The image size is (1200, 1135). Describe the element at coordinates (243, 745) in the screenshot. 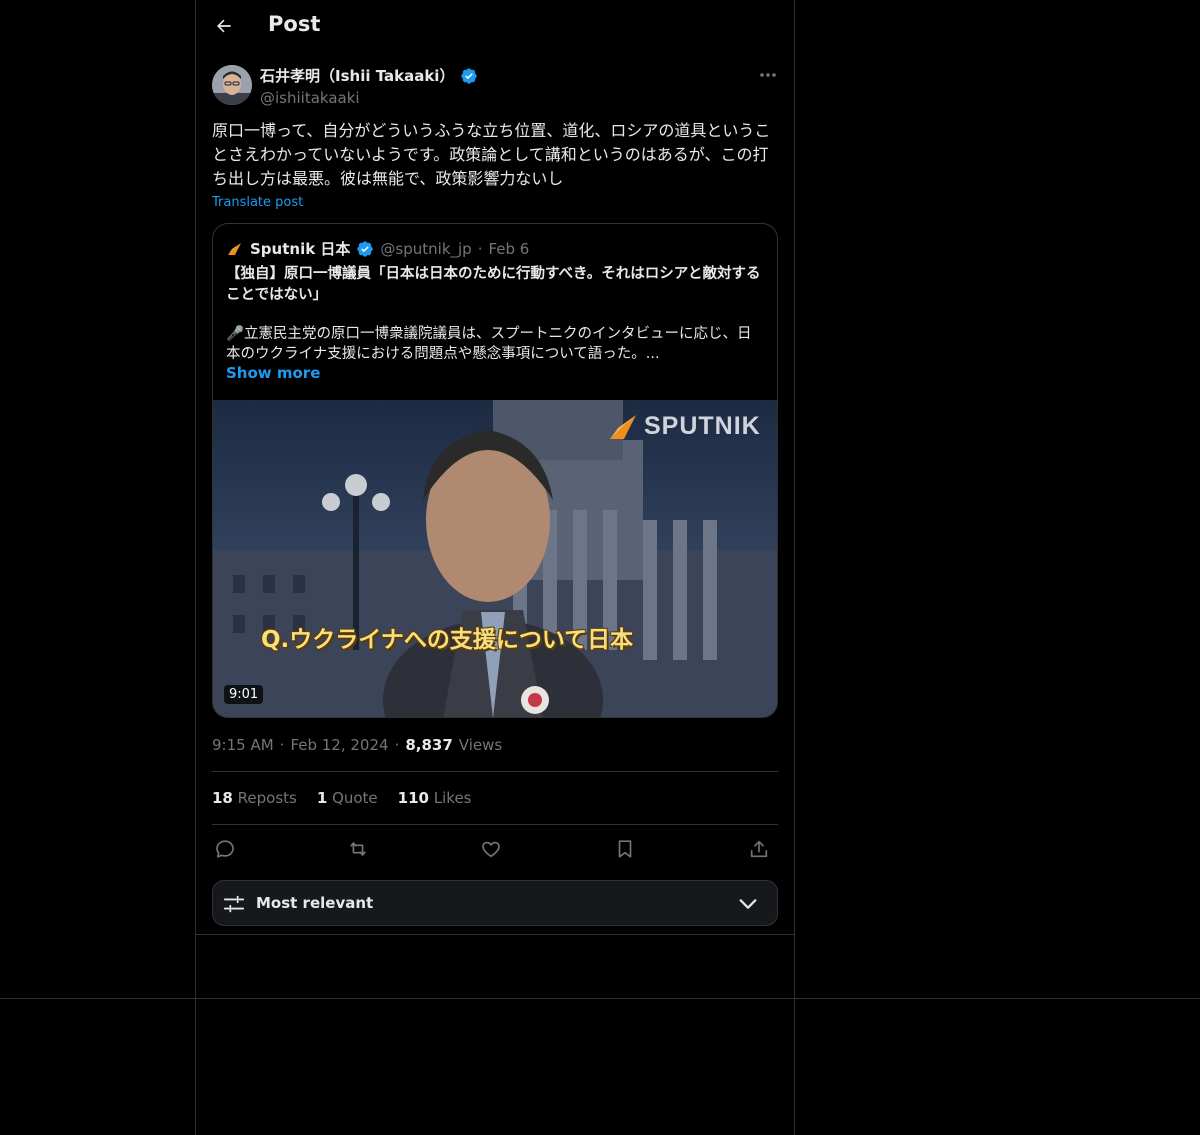

I see `post-time: 9:15 AM` at that location.